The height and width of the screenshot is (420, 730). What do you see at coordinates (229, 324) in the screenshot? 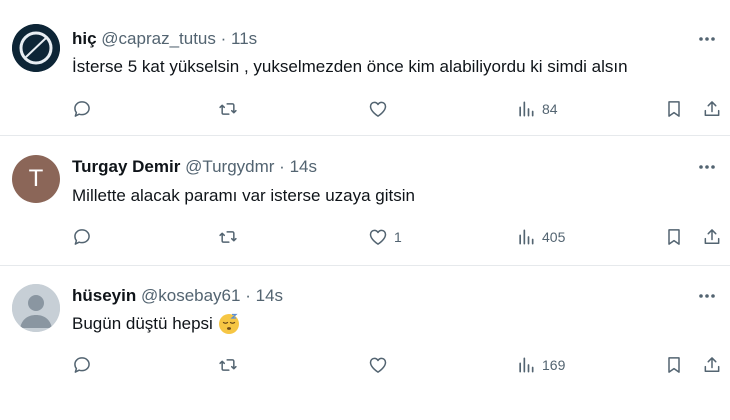
I see `sleeping-face-emoji` at bounding box center [229, 324].